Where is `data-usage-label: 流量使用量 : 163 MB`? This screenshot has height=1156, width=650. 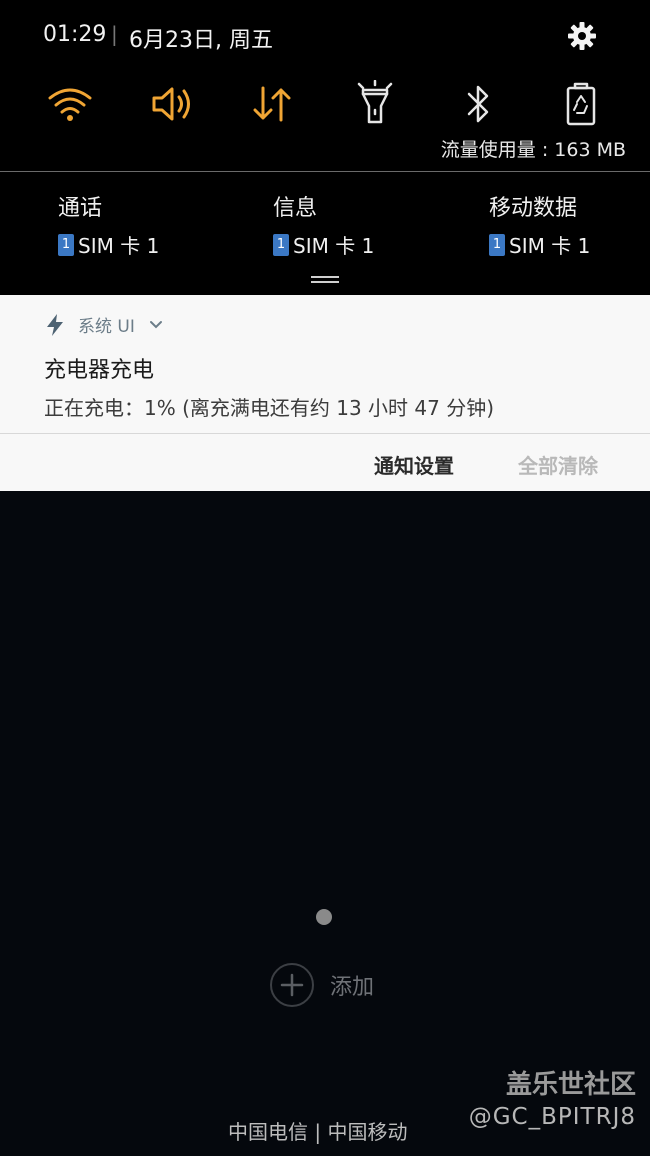 data-usage-label: 流量使用量 : 163 MB is located at coordinates (533, 150).